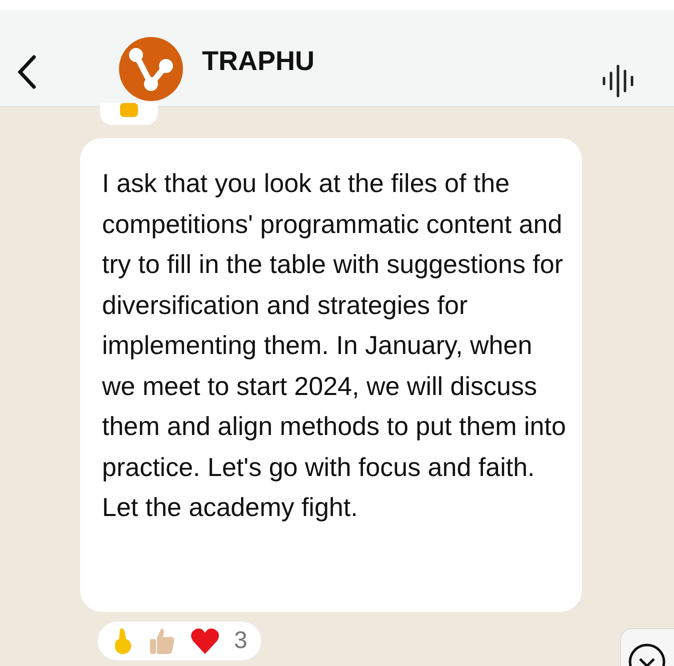 The height and width of the screenshot is (666, 674). I want to click on back-icon, so click(27, 72).